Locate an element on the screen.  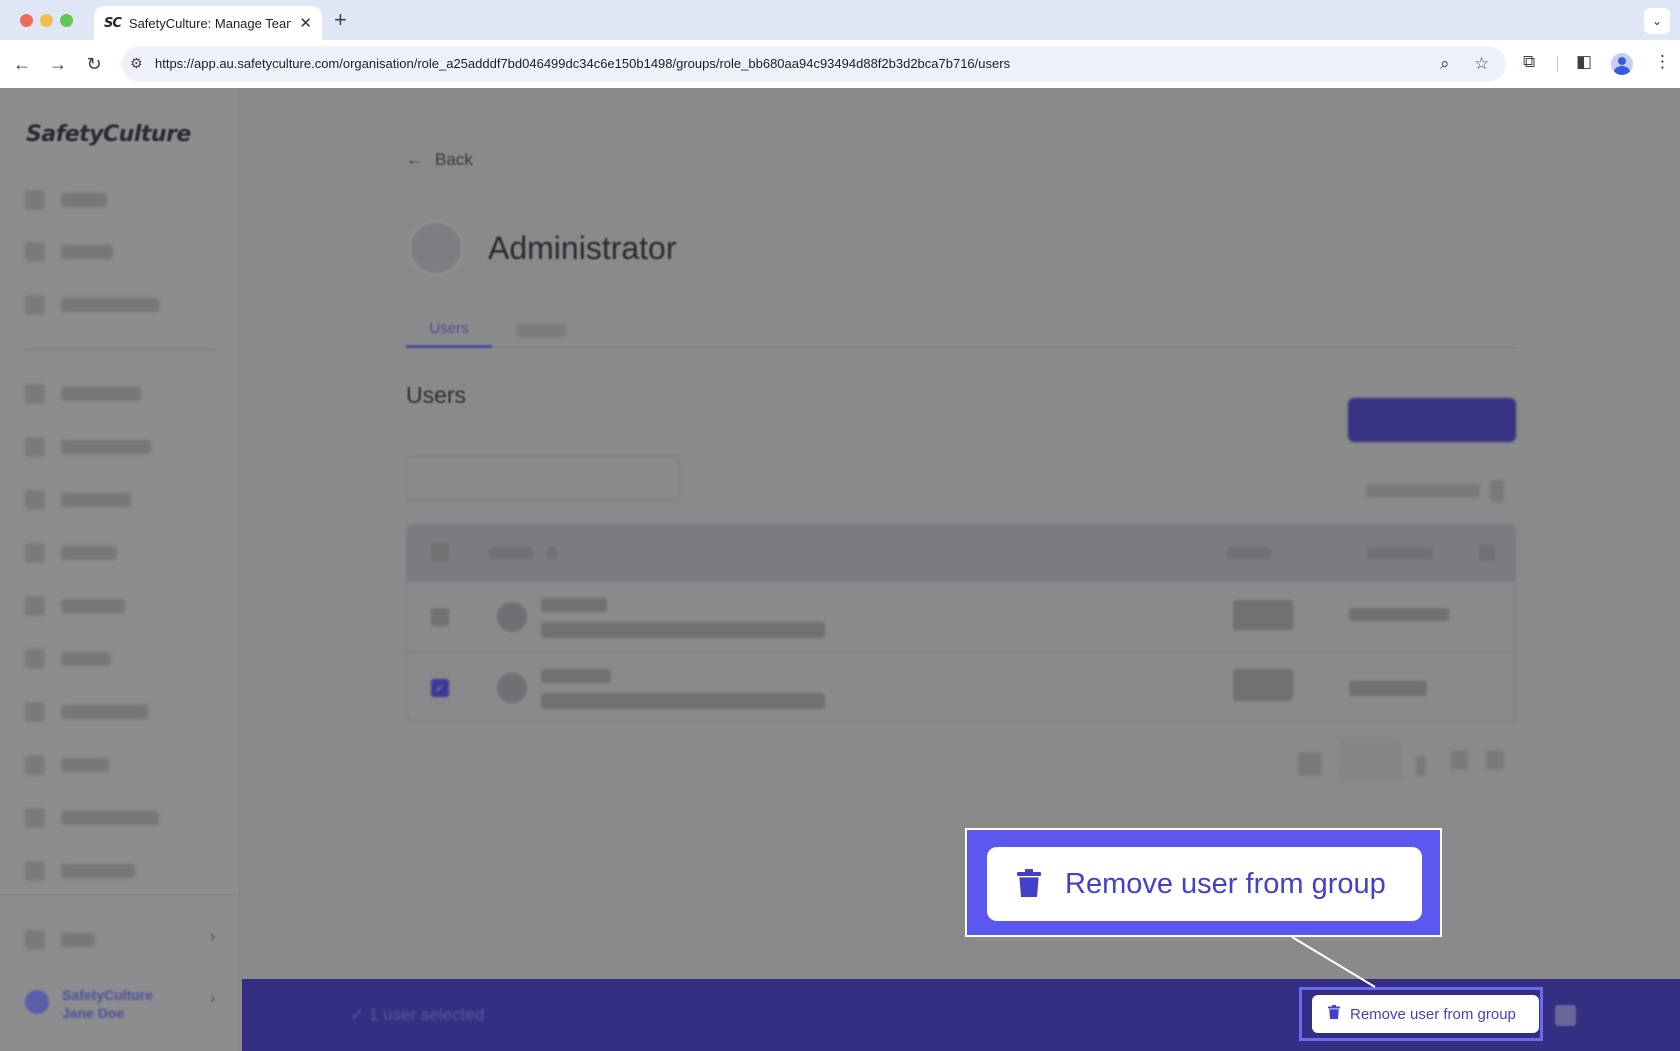
filter-icon is located at coordinates (1497, 491).